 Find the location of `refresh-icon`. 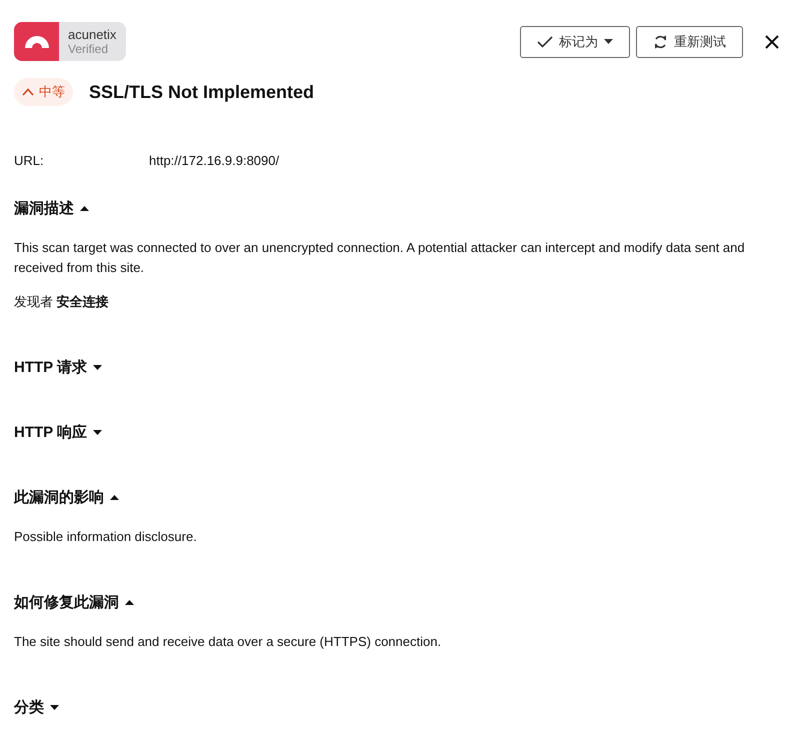

refresh-icon is located at coordinates (660, 42).